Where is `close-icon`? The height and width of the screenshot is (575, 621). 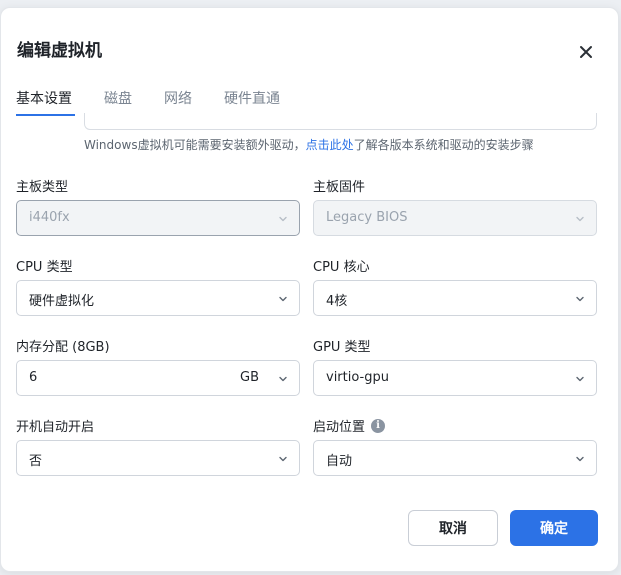 close-icon is located at coordinates (586, 52).